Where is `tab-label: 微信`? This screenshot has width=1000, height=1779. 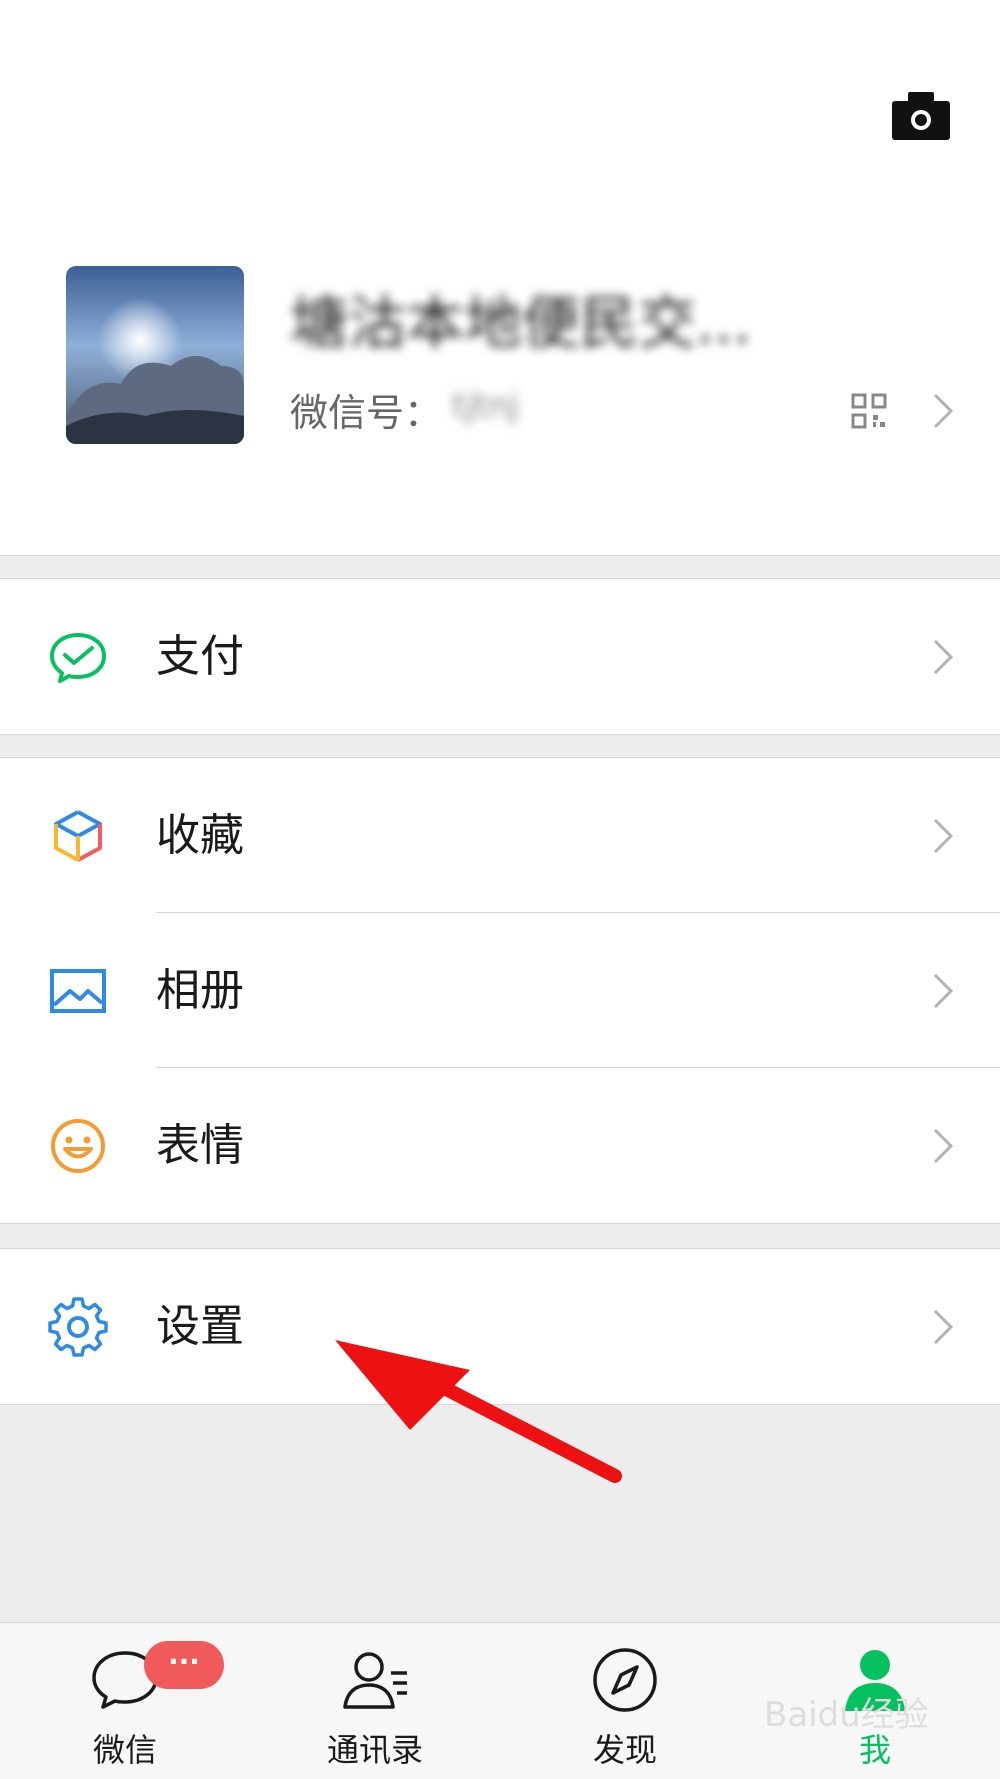
tab-label: 微信 is located at coordinates (124, 1750).